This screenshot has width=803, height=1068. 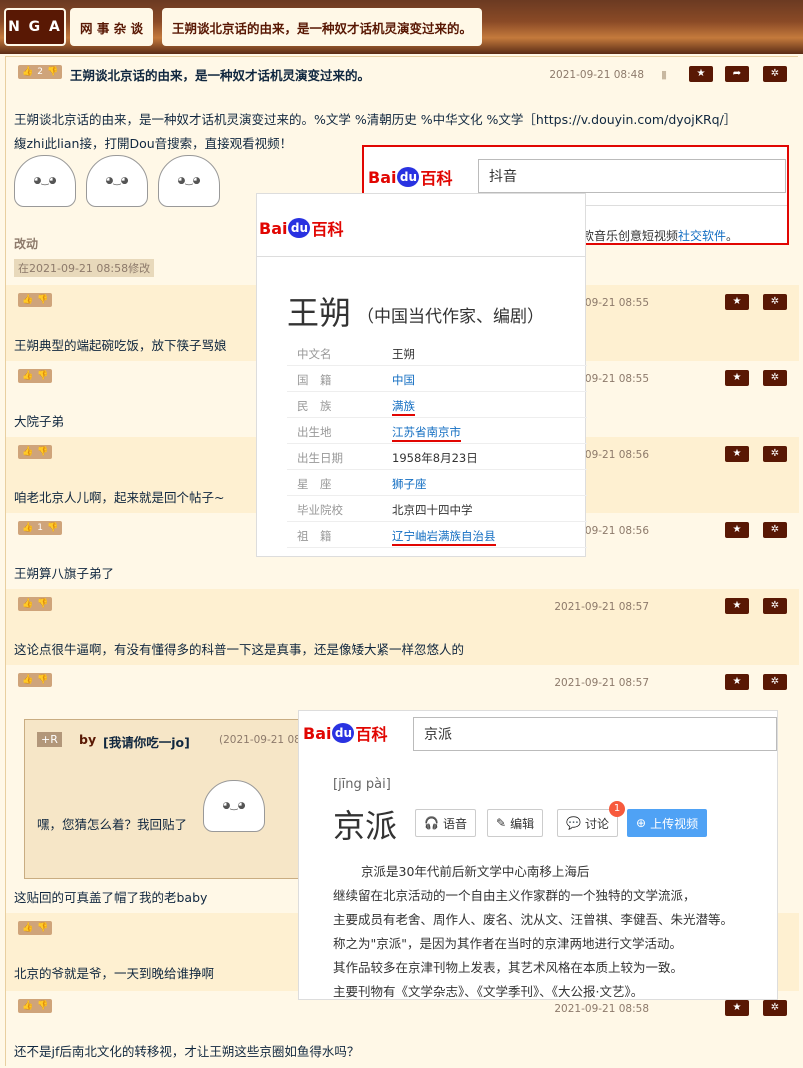 What do you see at coordinates (220, 75) in the screenshot?
I see `post-title: 王朔谈北京话的由来，是一种奴才话机灵演变过来的。` at bounding box center [220, 75].